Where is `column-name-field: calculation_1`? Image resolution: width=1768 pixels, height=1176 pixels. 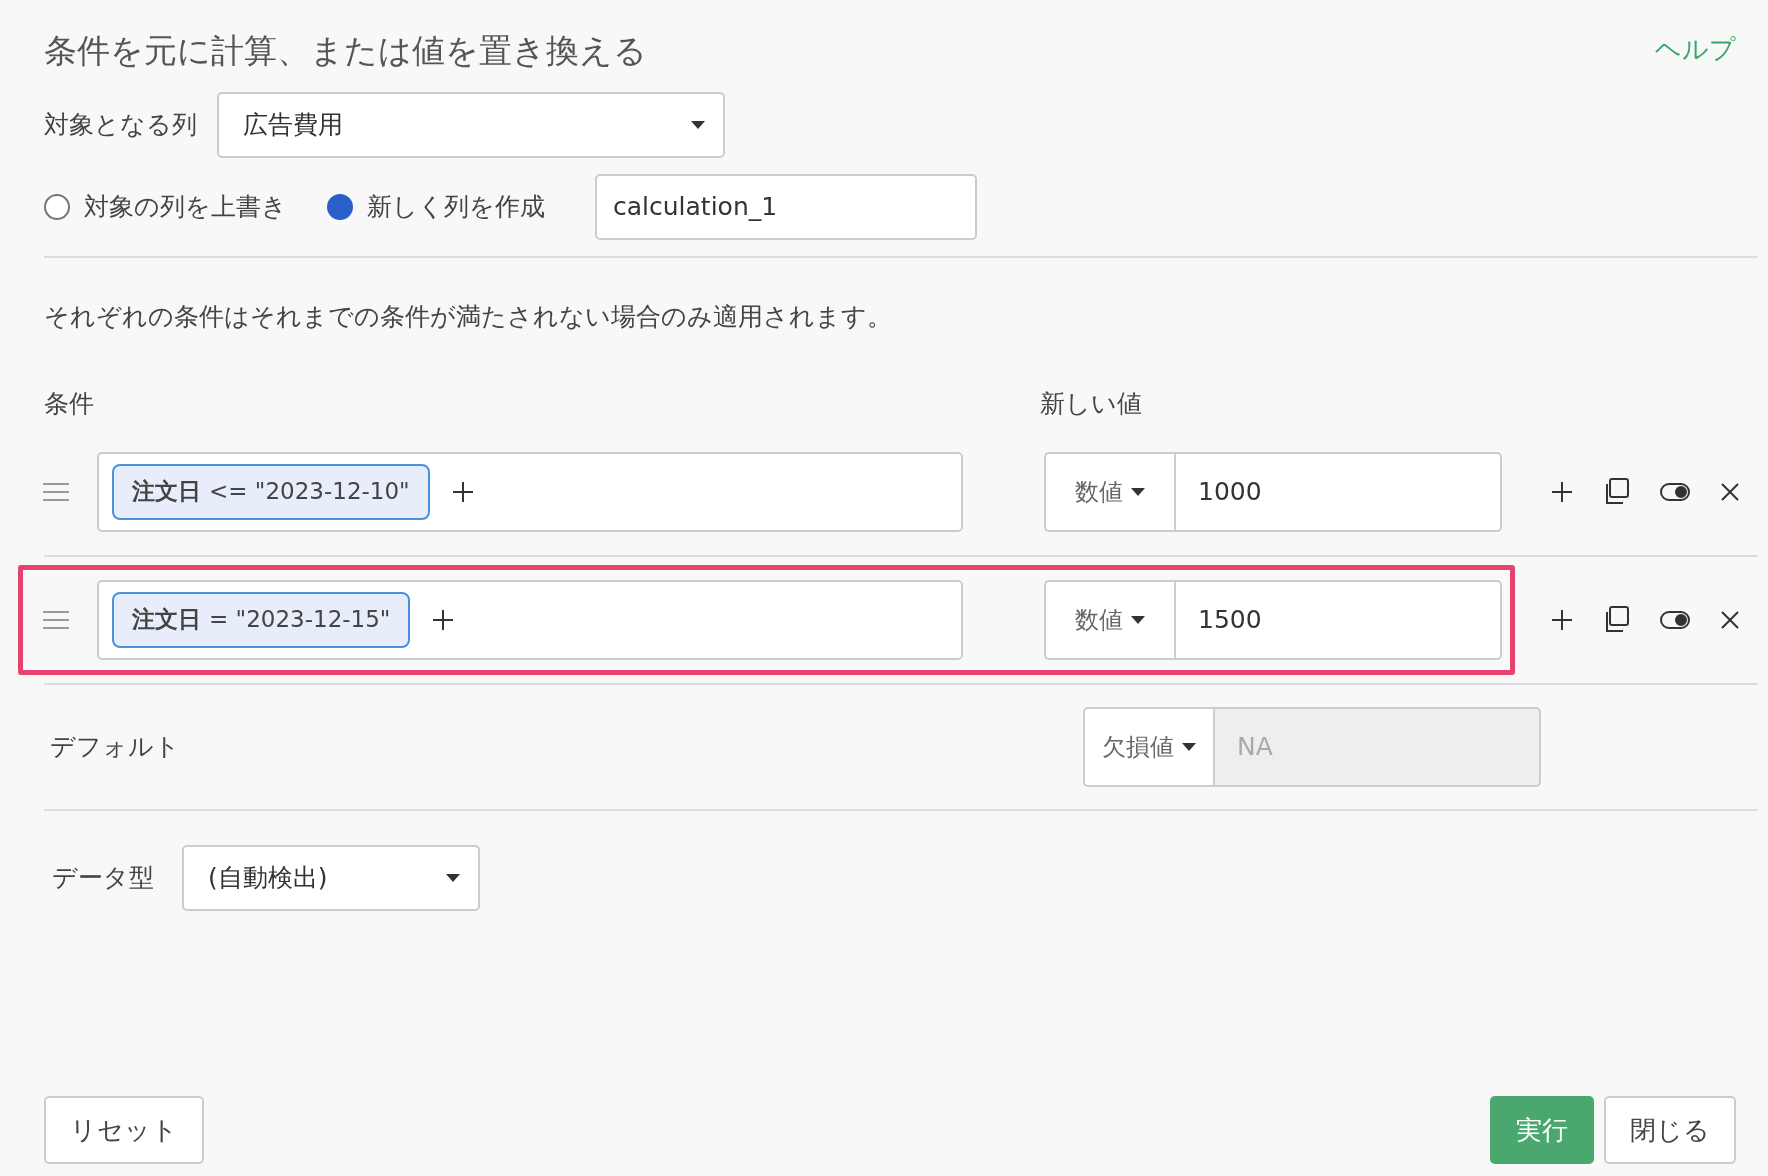
column-name-field: calculation_1 is located at coordinates (786, 206).